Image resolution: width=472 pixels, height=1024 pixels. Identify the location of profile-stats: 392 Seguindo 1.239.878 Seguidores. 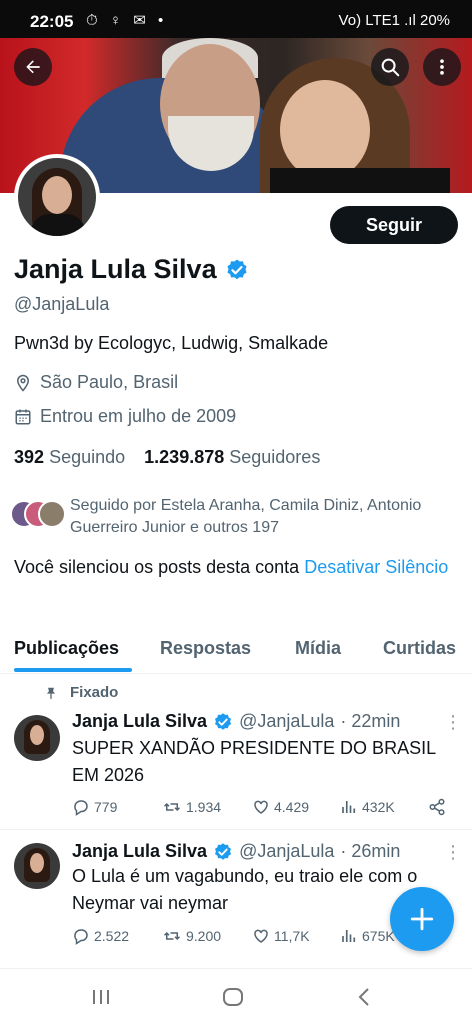
(167, 457).